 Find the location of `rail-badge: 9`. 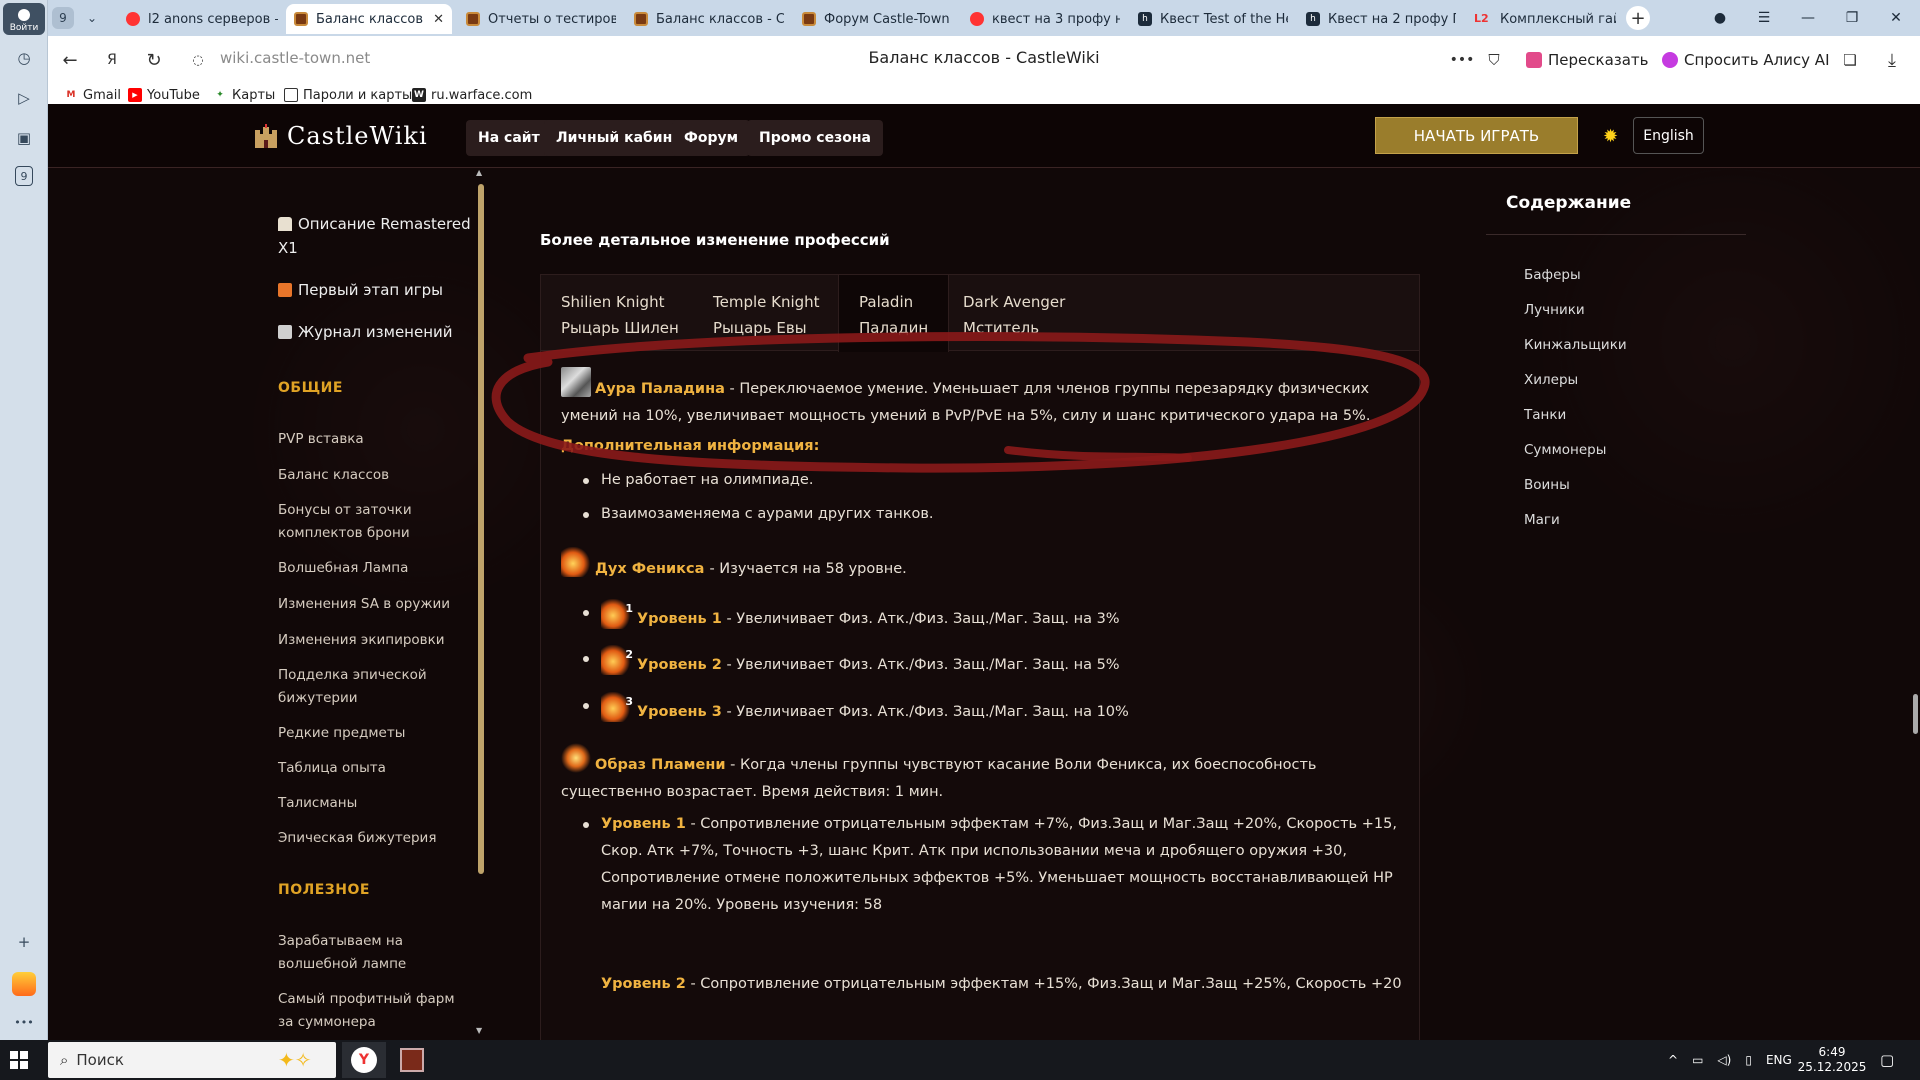

rail-badge: 9 is located at coordinates (24, 176).